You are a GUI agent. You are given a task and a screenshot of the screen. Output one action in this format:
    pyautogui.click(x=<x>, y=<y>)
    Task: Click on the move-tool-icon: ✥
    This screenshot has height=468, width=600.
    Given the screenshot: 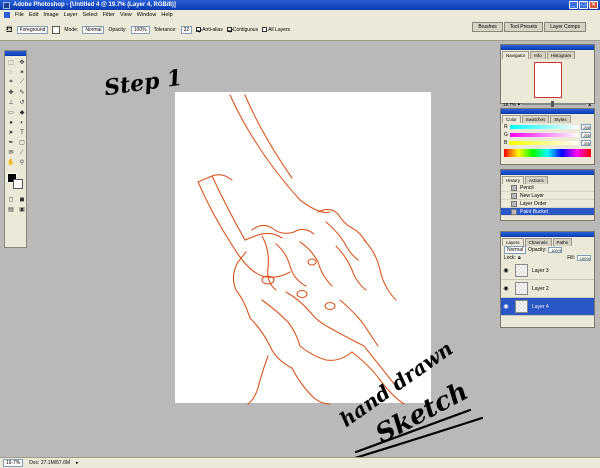 What is the action you would take?
    pyautogui.click(x=22, y=62)
    